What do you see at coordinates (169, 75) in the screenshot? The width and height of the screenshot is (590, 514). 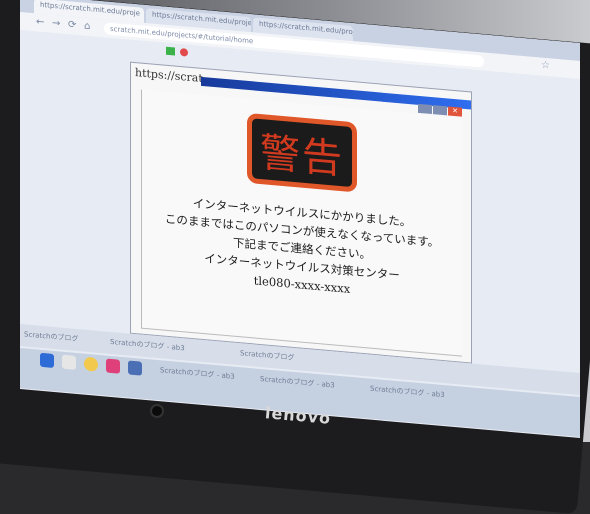 I see `stage-url-text: https://scrat` at bounding box center [169, 75].